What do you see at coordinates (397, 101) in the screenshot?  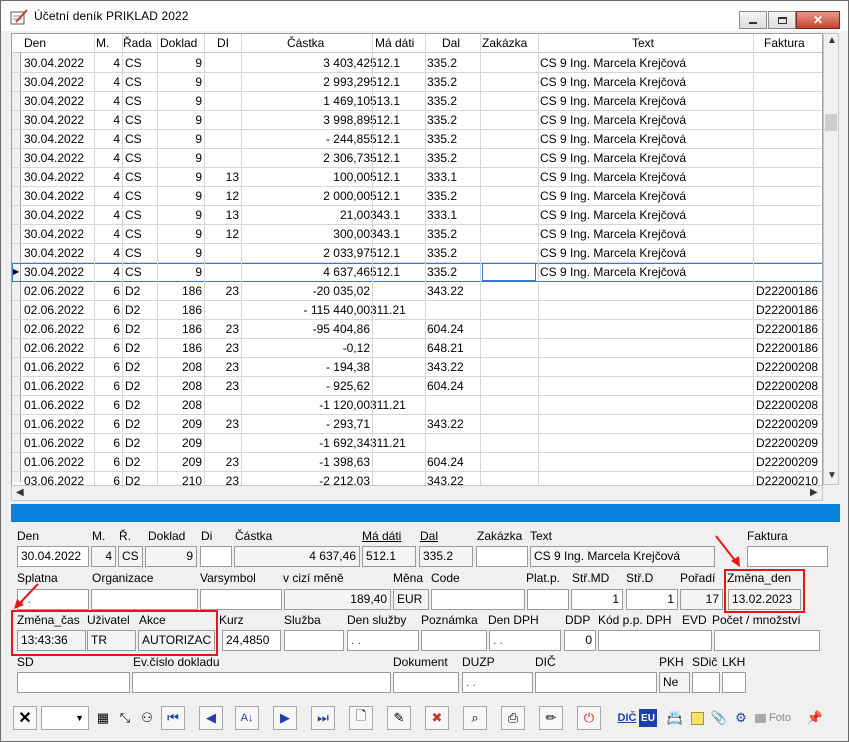 I see `cell-madati: 513.1` at bounding box center [397, 101].